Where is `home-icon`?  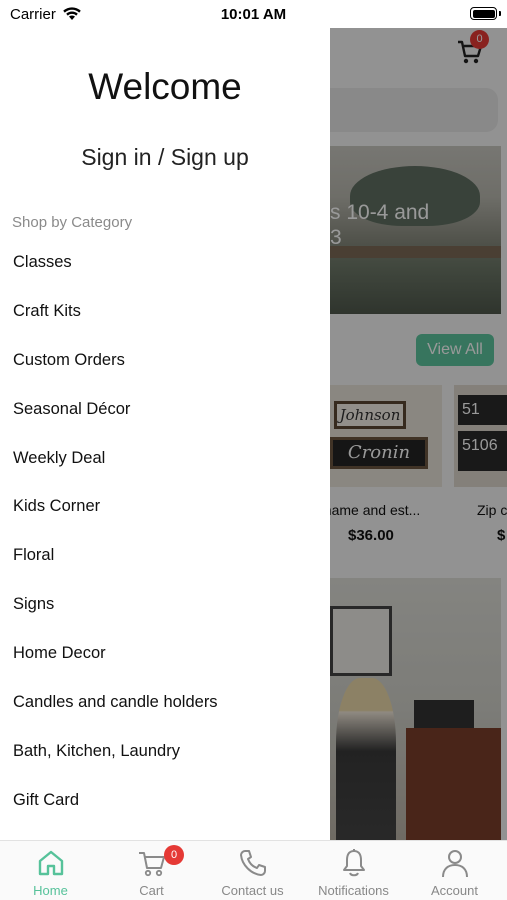 home-icon is located at coordinates (51, 863).